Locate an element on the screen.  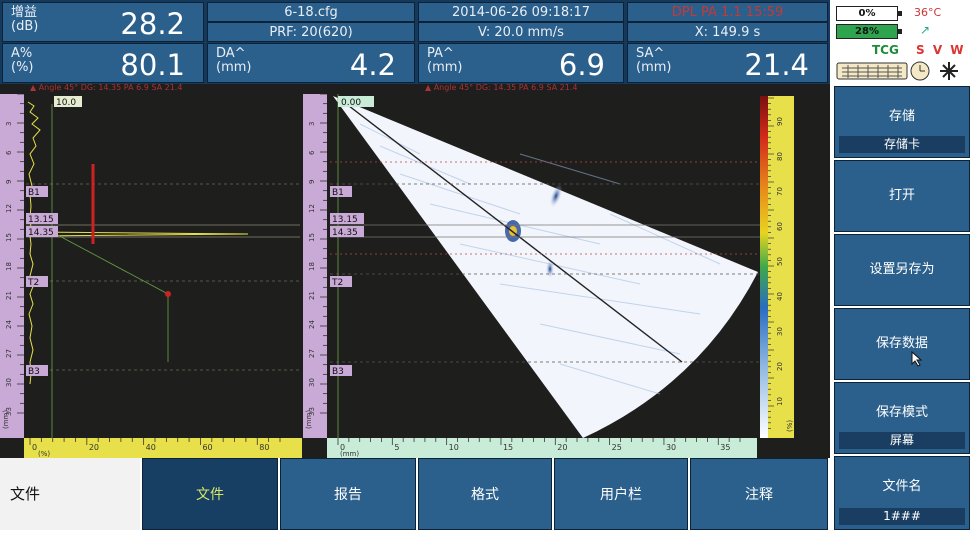
softkey-save-as-setup: 设置另存为 is located at coordinates (902, 270).